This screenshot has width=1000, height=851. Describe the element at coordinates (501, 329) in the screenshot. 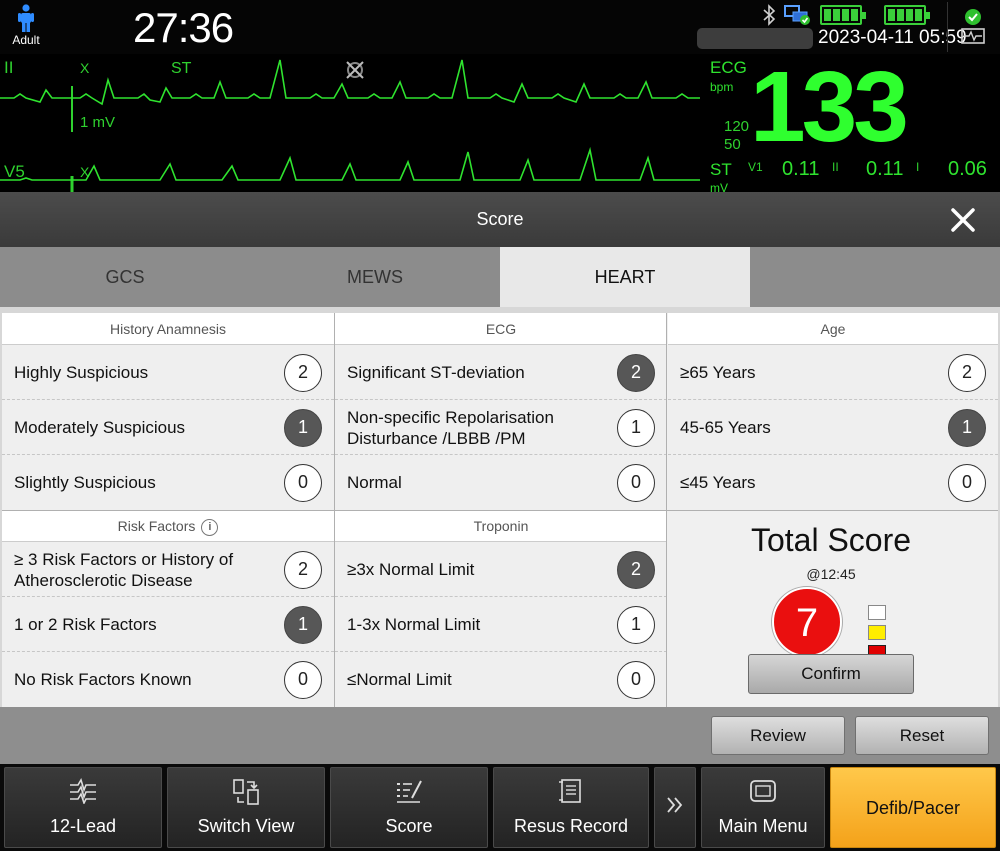

I see `section-title: ECG` at that location.